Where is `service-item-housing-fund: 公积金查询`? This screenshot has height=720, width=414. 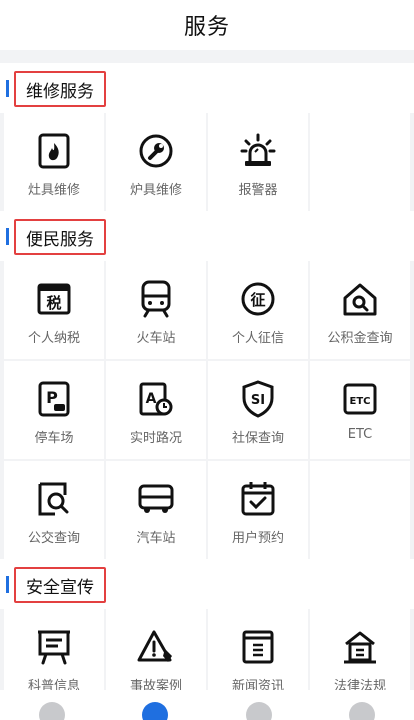 service-item-housing-fund: 公积金查询 is located at coordinates (360, 310).